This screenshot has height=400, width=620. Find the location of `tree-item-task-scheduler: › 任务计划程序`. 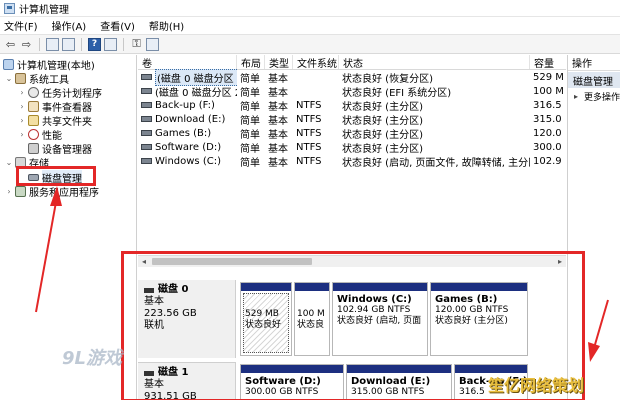

tree-item-task-scheduler: › 任务计划程序 is located at coordinates (60, 92).